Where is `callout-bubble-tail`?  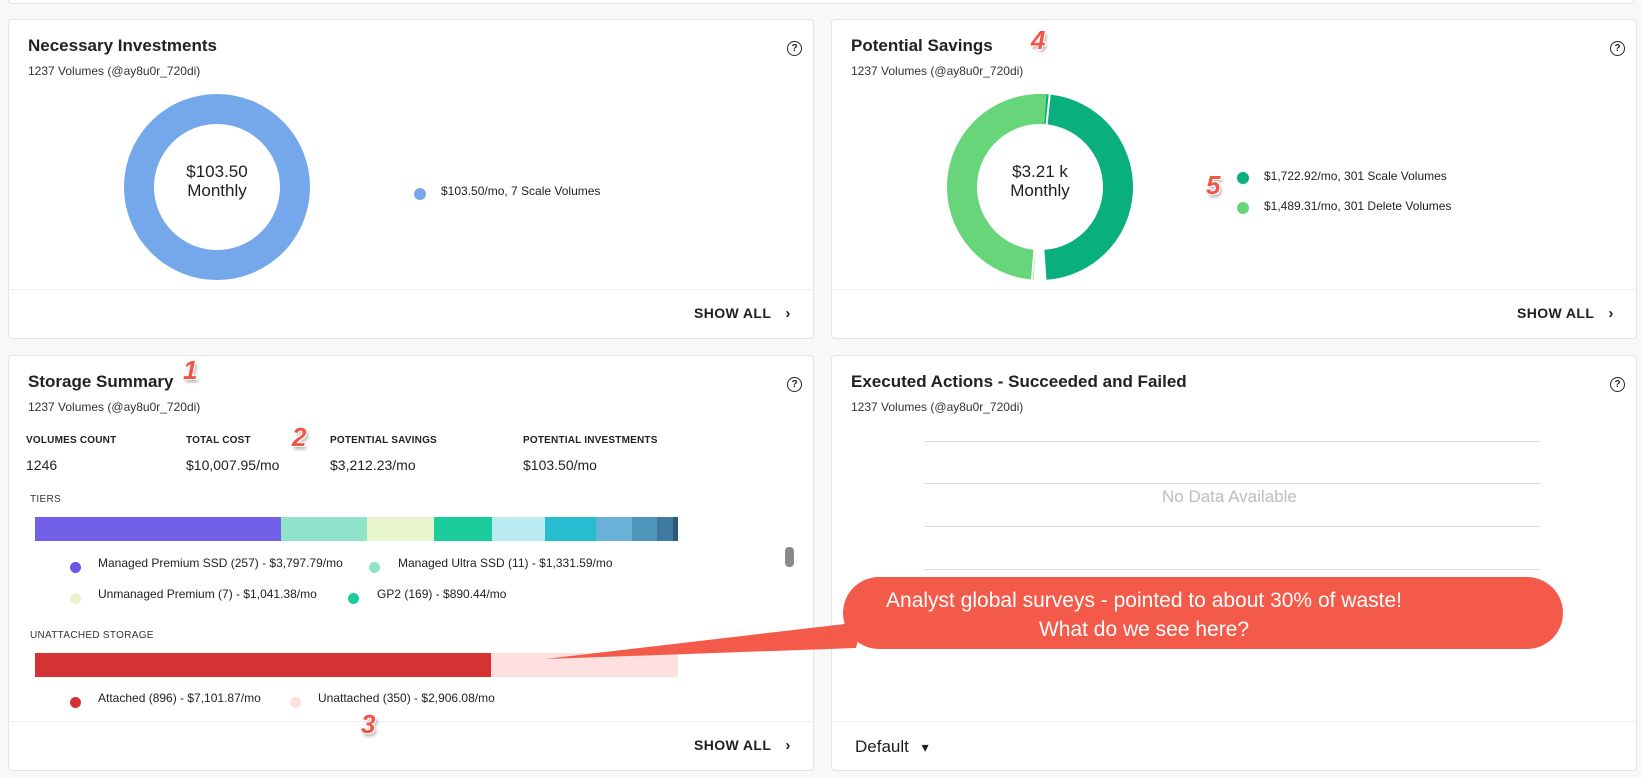 callout-bubble-tail is located at coordinates (703, 640).